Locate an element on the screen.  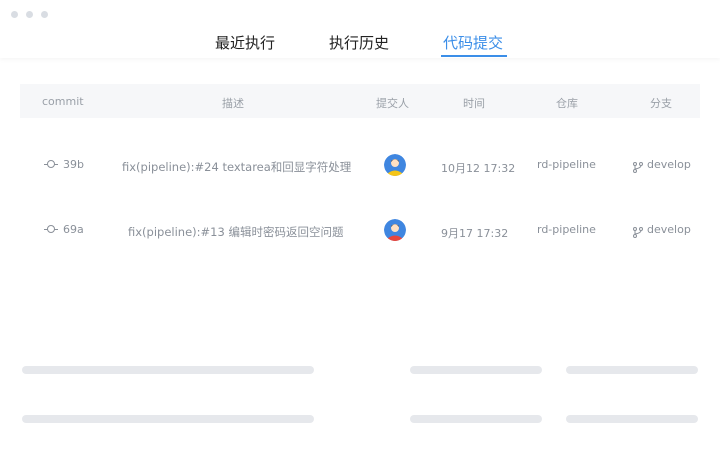
commit-hash: 69a is located at coordinates (73, 229).